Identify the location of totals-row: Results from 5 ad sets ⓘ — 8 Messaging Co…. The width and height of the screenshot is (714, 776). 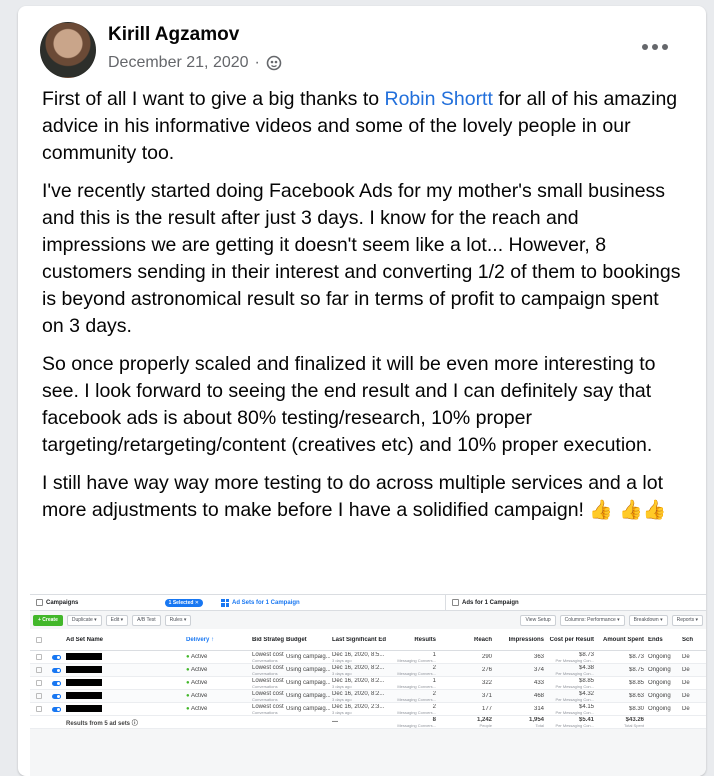
(368, 722).